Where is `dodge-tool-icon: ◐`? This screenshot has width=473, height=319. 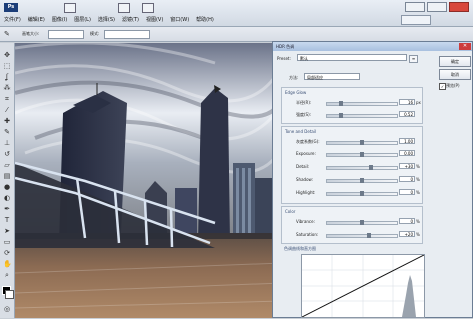 dodge-tool-icon: ◐ is located at coordinates (7, 198).